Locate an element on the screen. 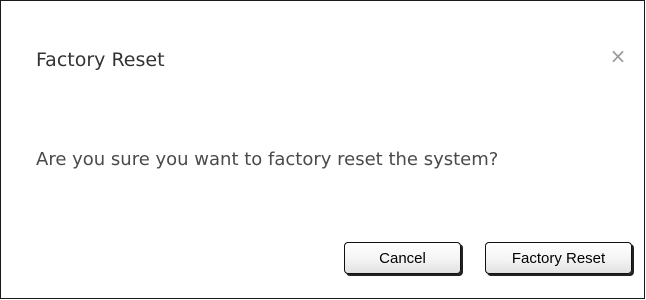  factory-reset-button: Factory Reset is located at coordinates (558, 258).